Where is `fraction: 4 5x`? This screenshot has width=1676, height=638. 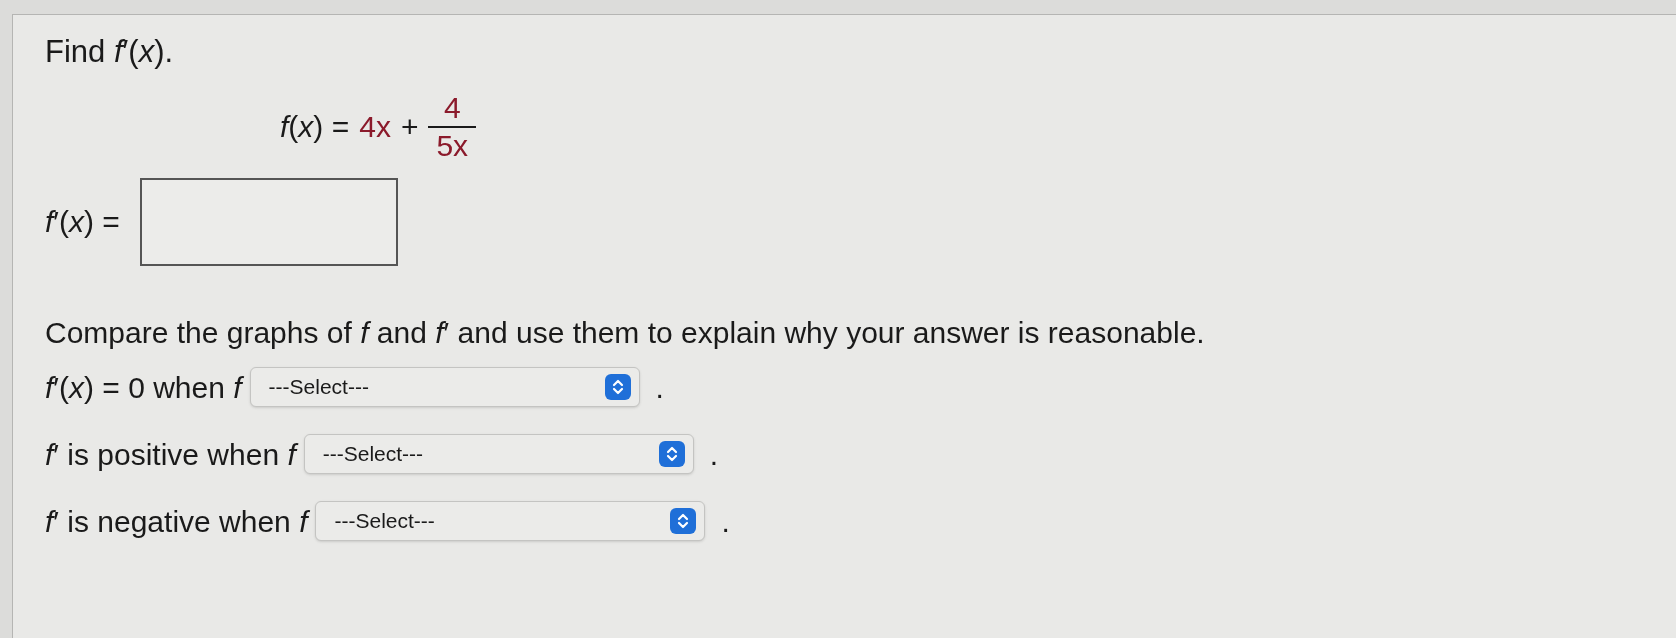
fraction: 4 5x is located at coordinates (452, 126).